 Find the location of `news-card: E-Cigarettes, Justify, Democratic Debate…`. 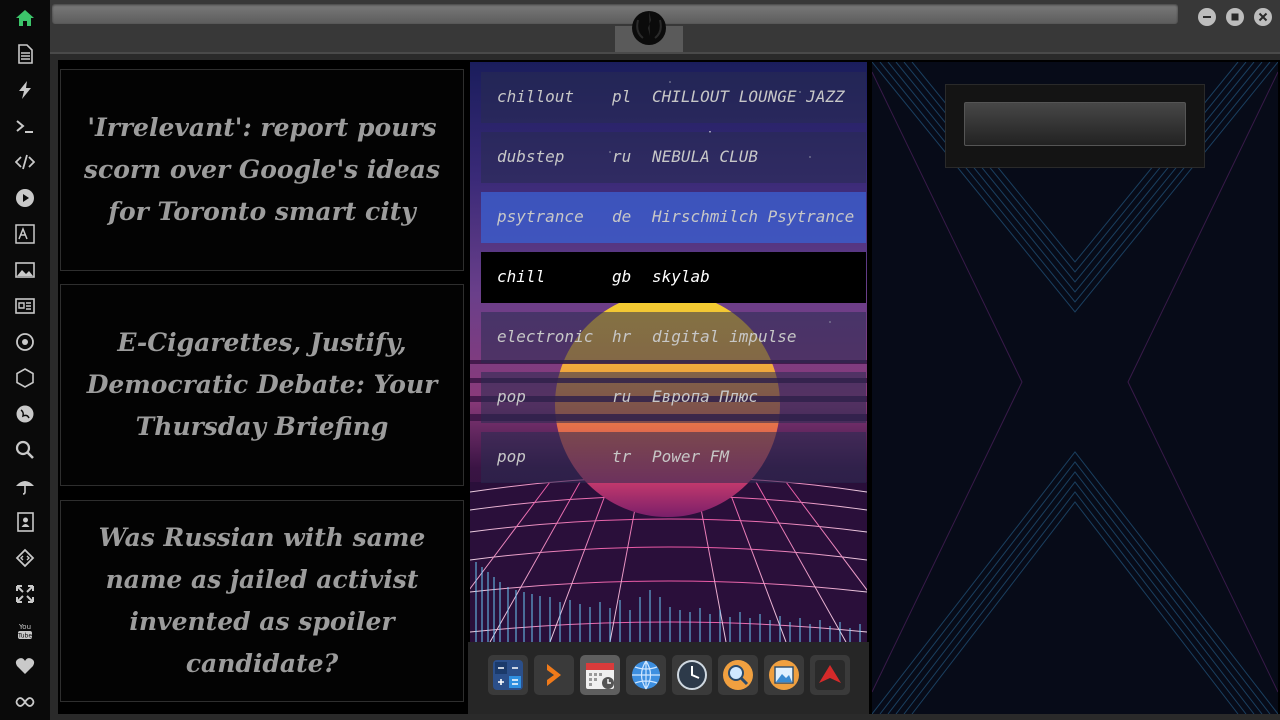

news-card: E-Cigarettes, Justify, Democratic Debate… is located at coordinates (262, 385).